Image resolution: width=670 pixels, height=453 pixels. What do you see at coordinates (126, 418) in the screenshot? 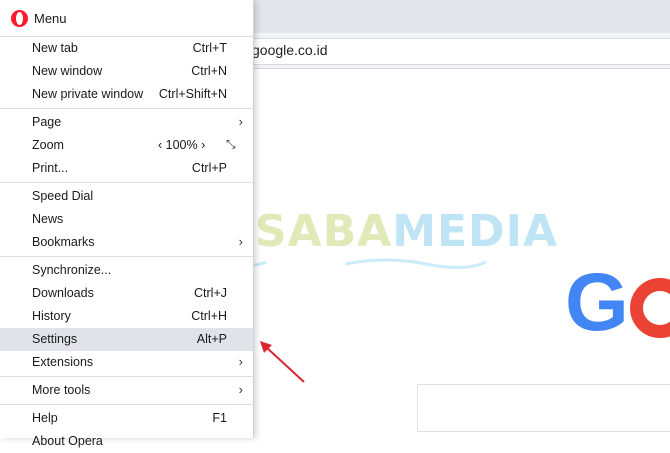
I see `menu-item-help: Help F1` at bounding box center [126, 418].